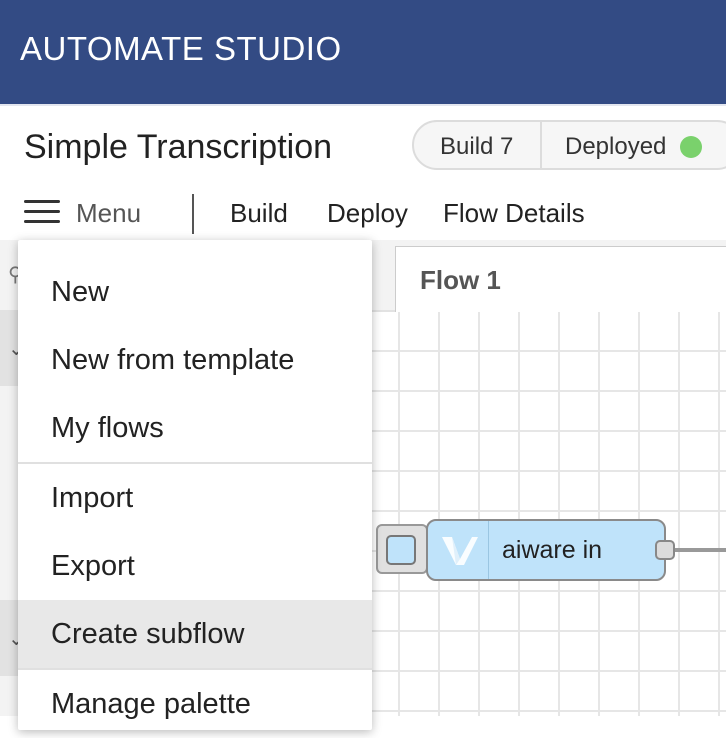 Image resolution: width=726 pixels, height=738 pixels. Describe the element at coordinates (691, 147) in the screenshot. I see `status-dot-icon` at that location.